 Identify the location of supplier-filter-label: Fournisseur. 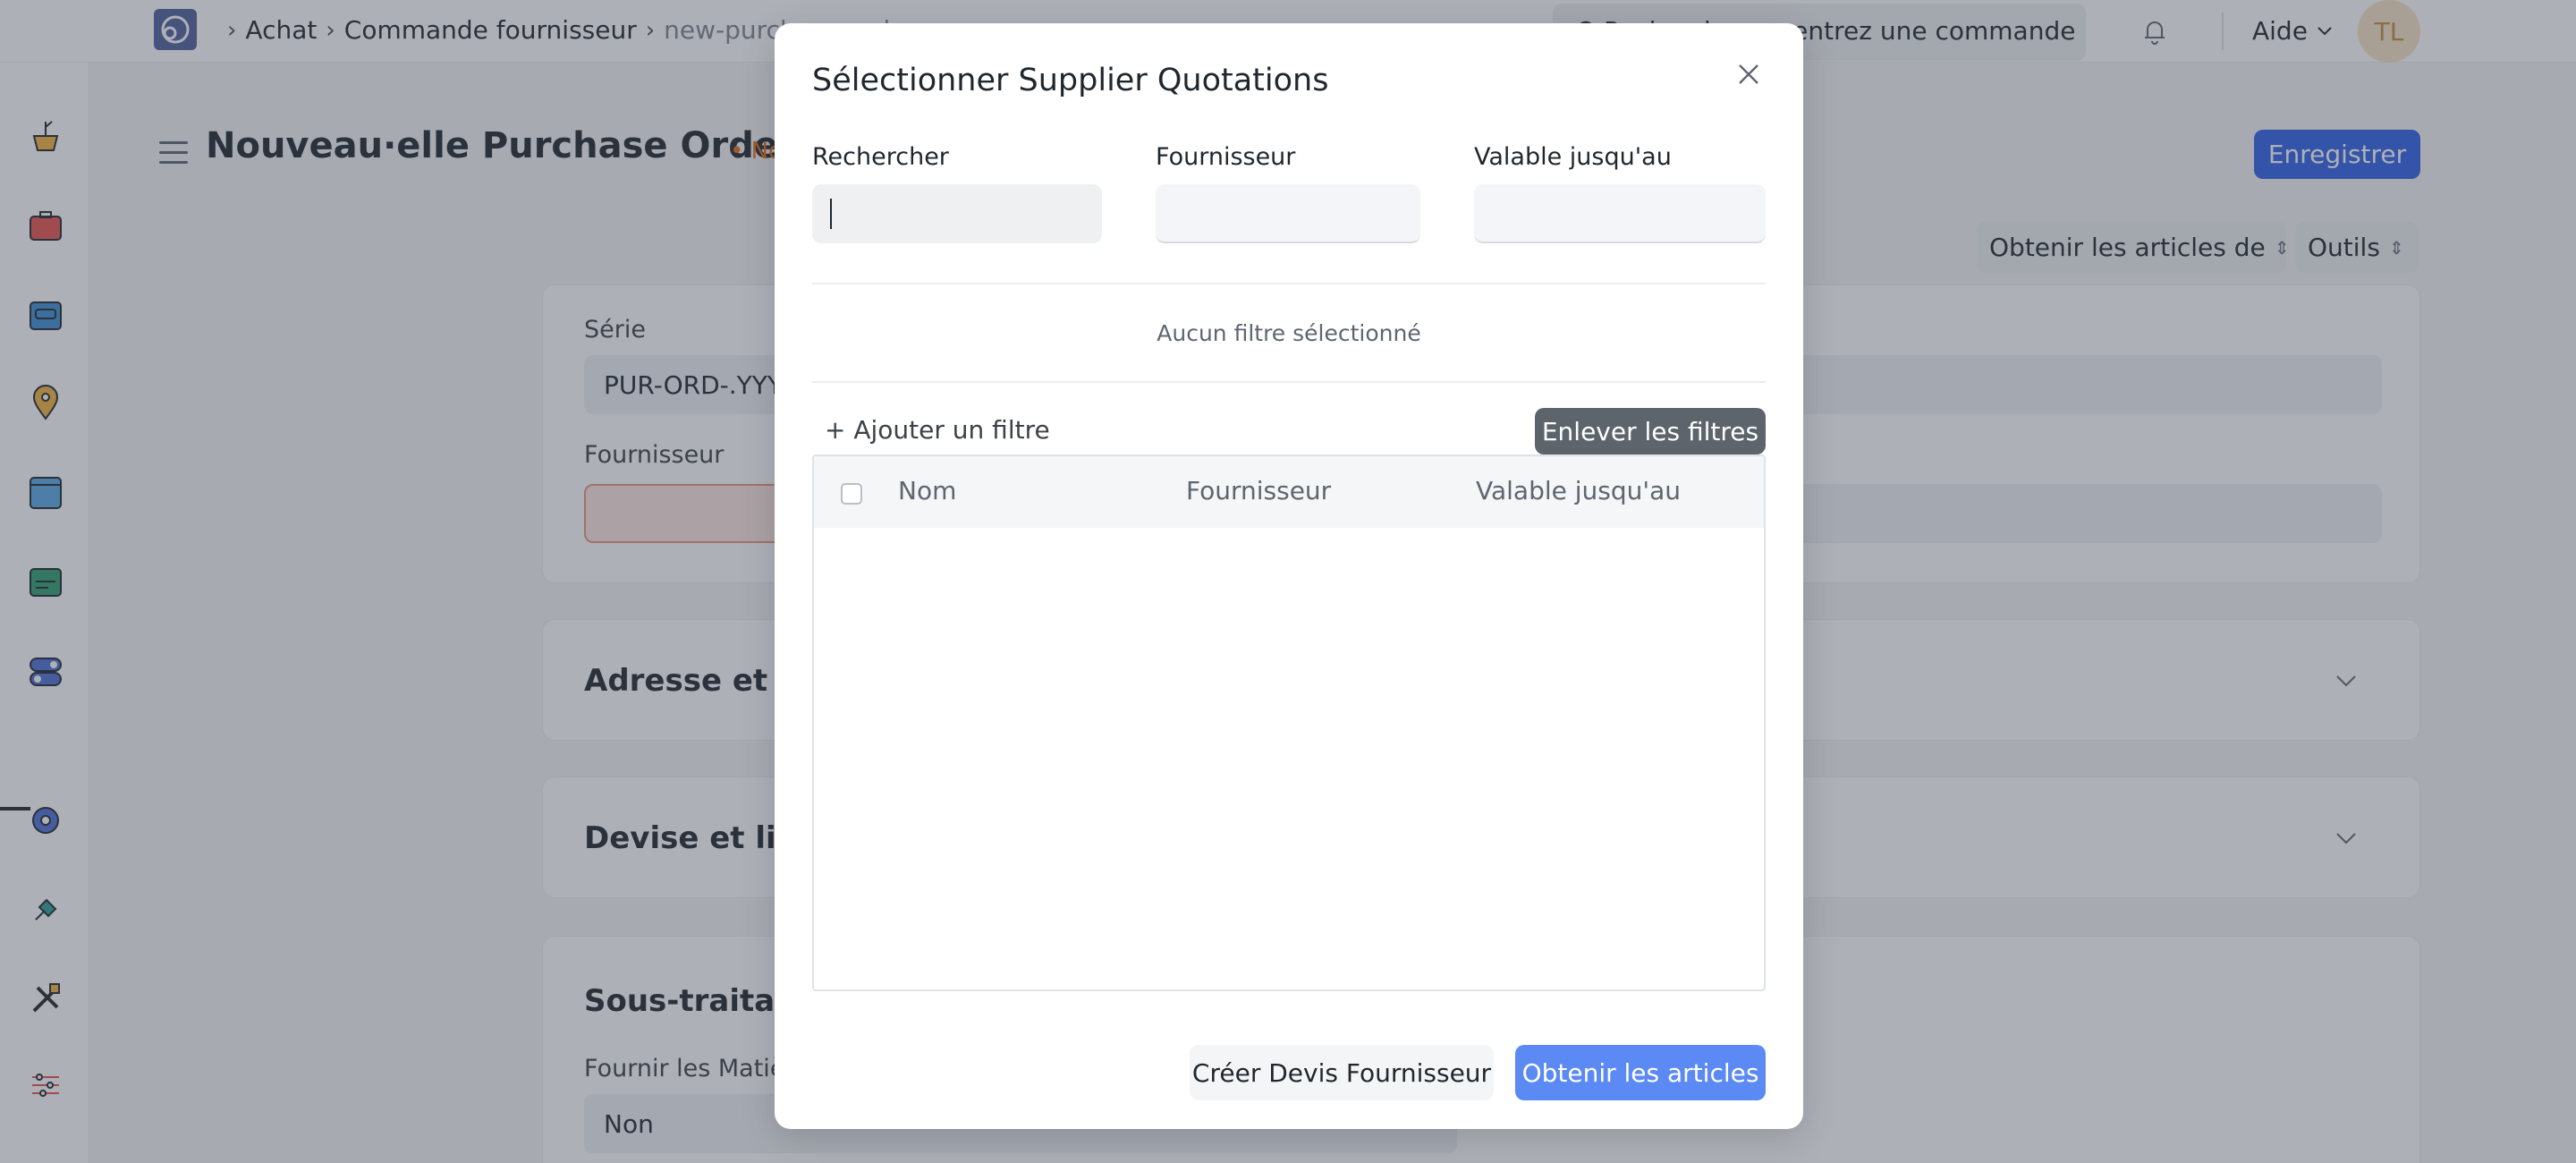
(1226, 157).